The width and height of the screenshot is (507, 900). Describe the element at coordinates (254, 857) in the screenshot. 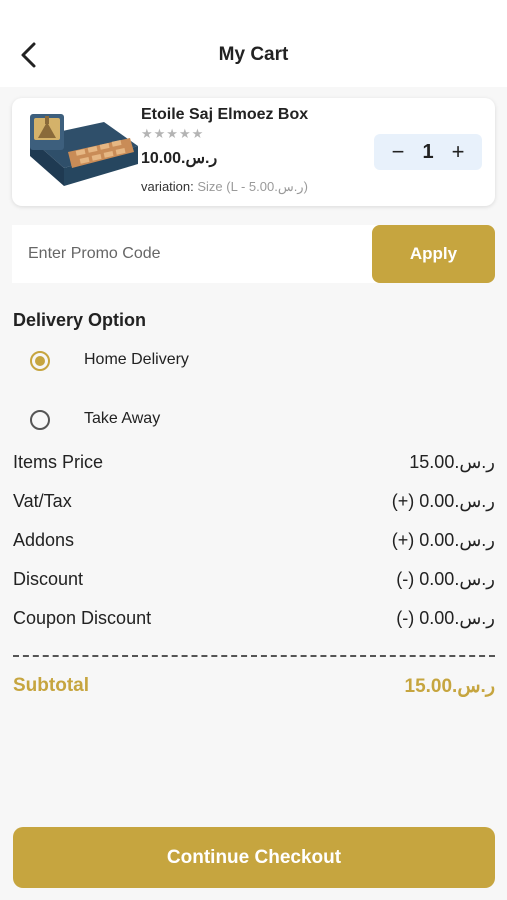

I see `continue-checkout-button: Continue Checkout` at that location.